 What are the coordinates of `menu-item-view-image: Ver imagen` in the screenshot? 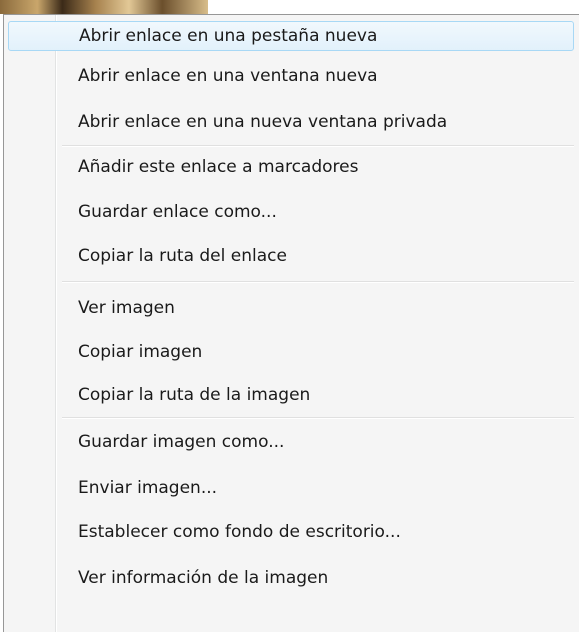 It's located at (291, 308).